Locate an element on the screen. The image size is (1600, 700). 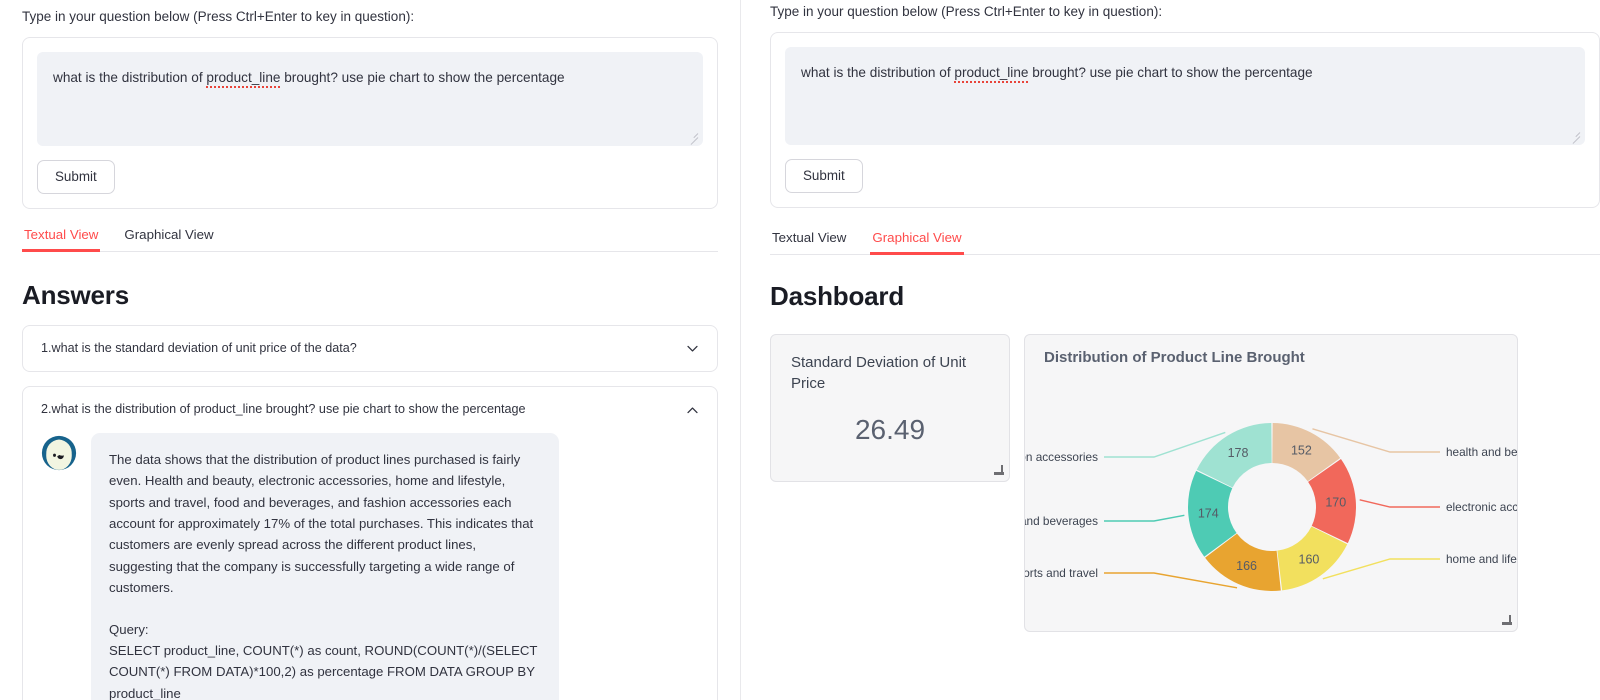
left-tabs-rule is located at coordinates (370, 251).